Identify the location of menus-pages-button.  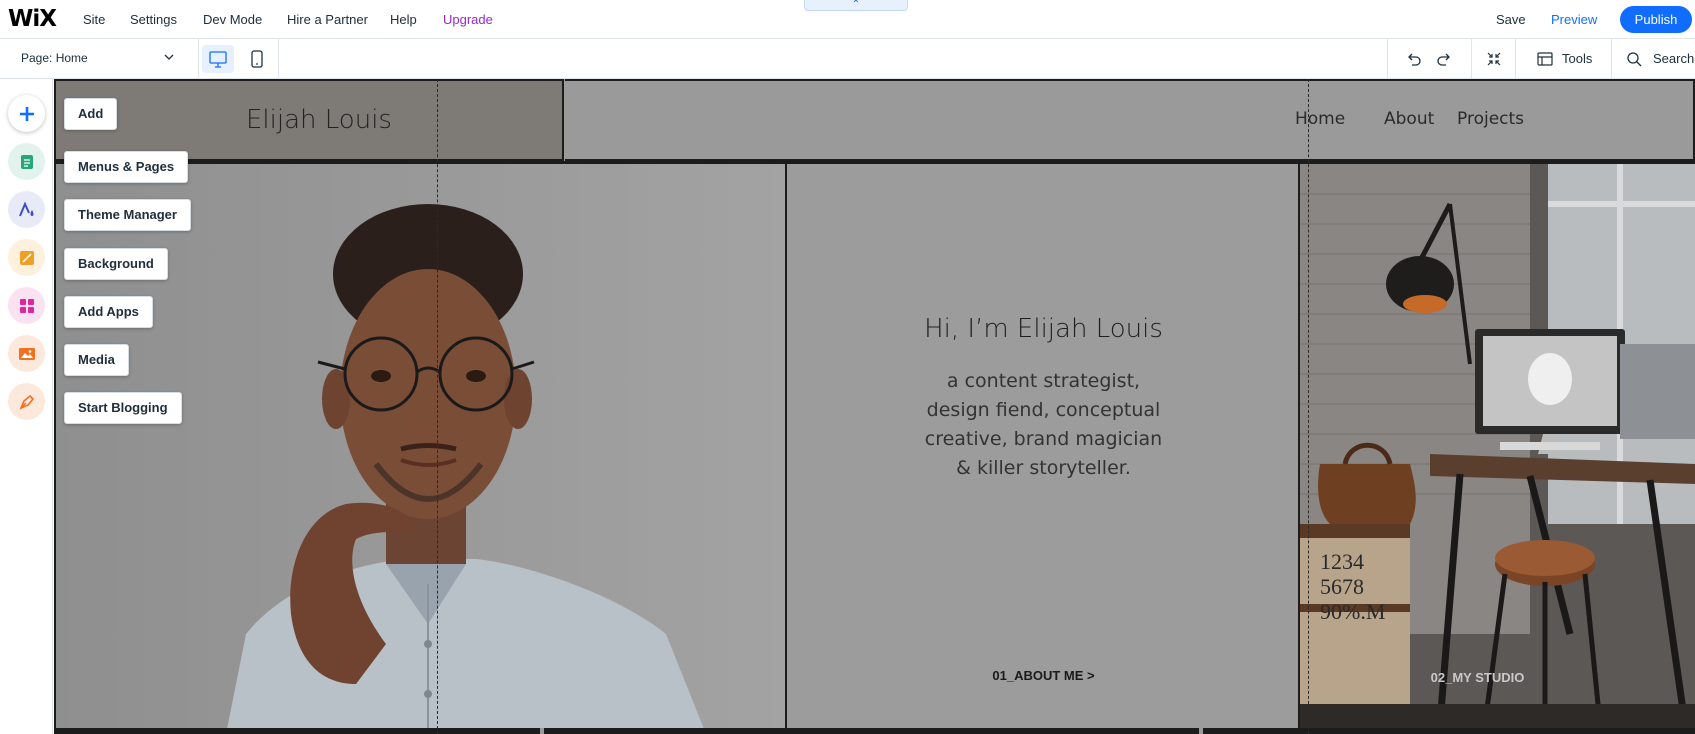
(26, 161).